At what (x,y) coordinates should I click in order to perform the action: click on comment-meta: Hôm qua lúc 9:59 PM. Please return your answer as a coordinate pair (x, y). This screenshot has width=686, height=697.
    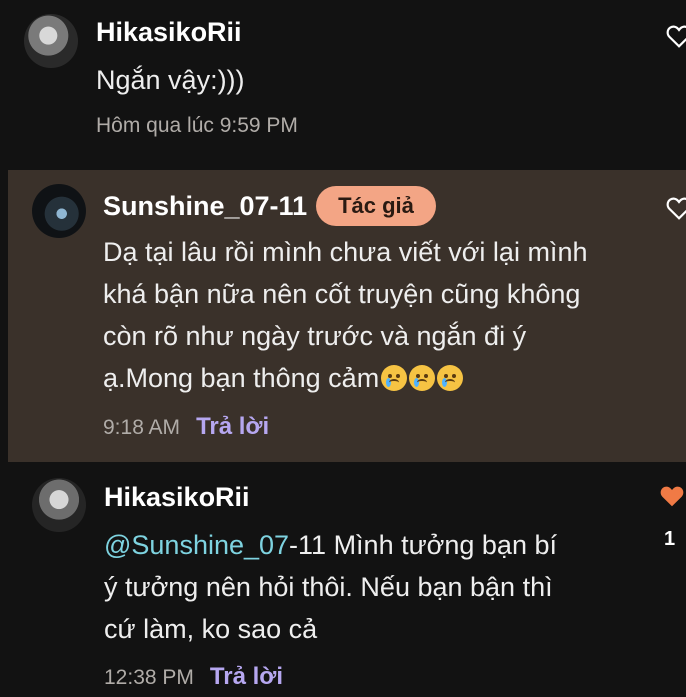
    Looking at the image, I should click on (197, 126).